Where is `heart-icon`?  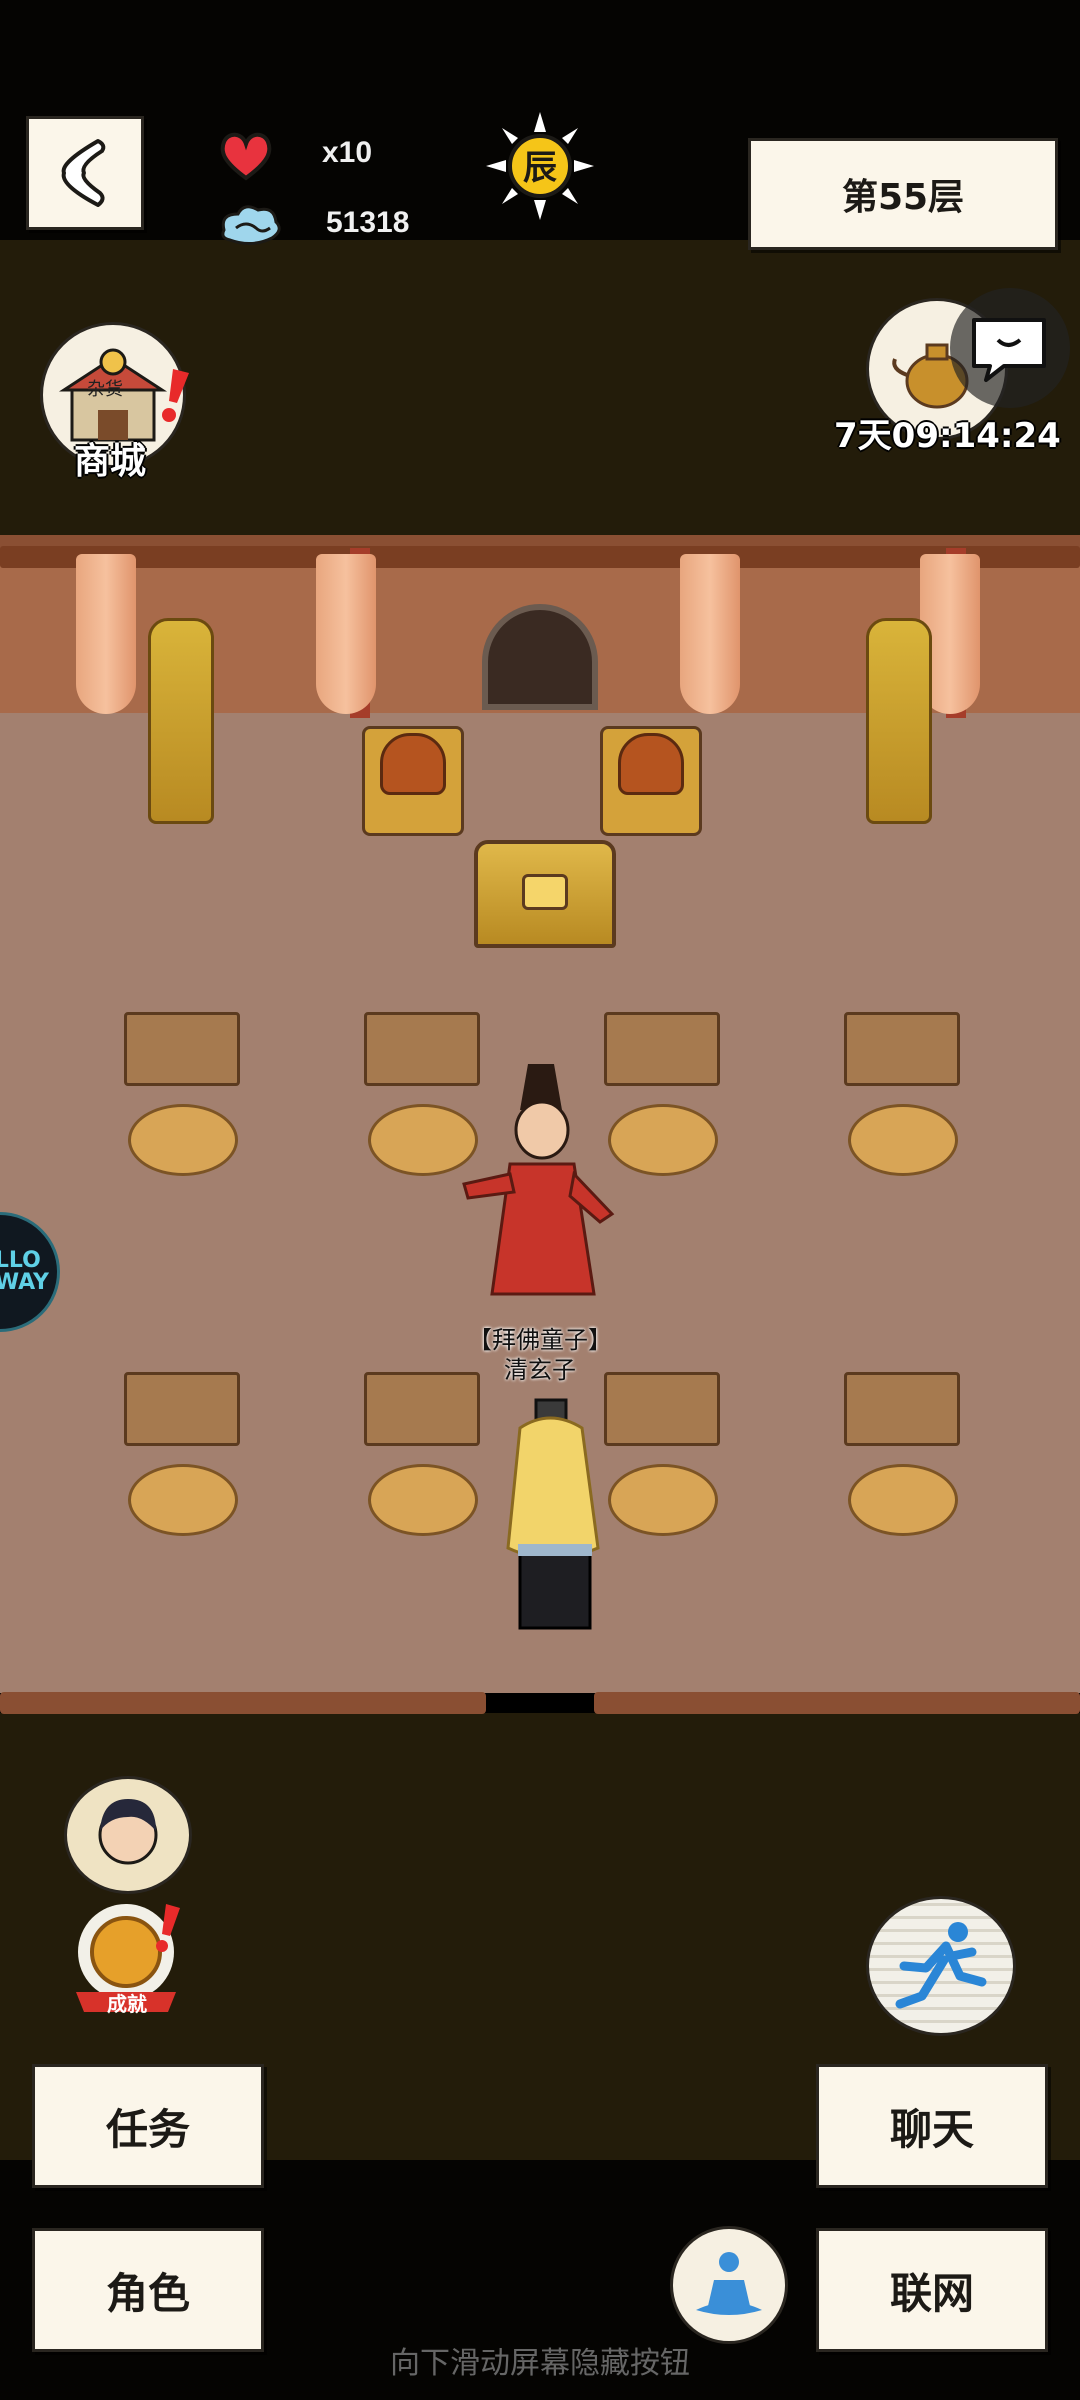
heart-icon is located at coordinates (246, 156).